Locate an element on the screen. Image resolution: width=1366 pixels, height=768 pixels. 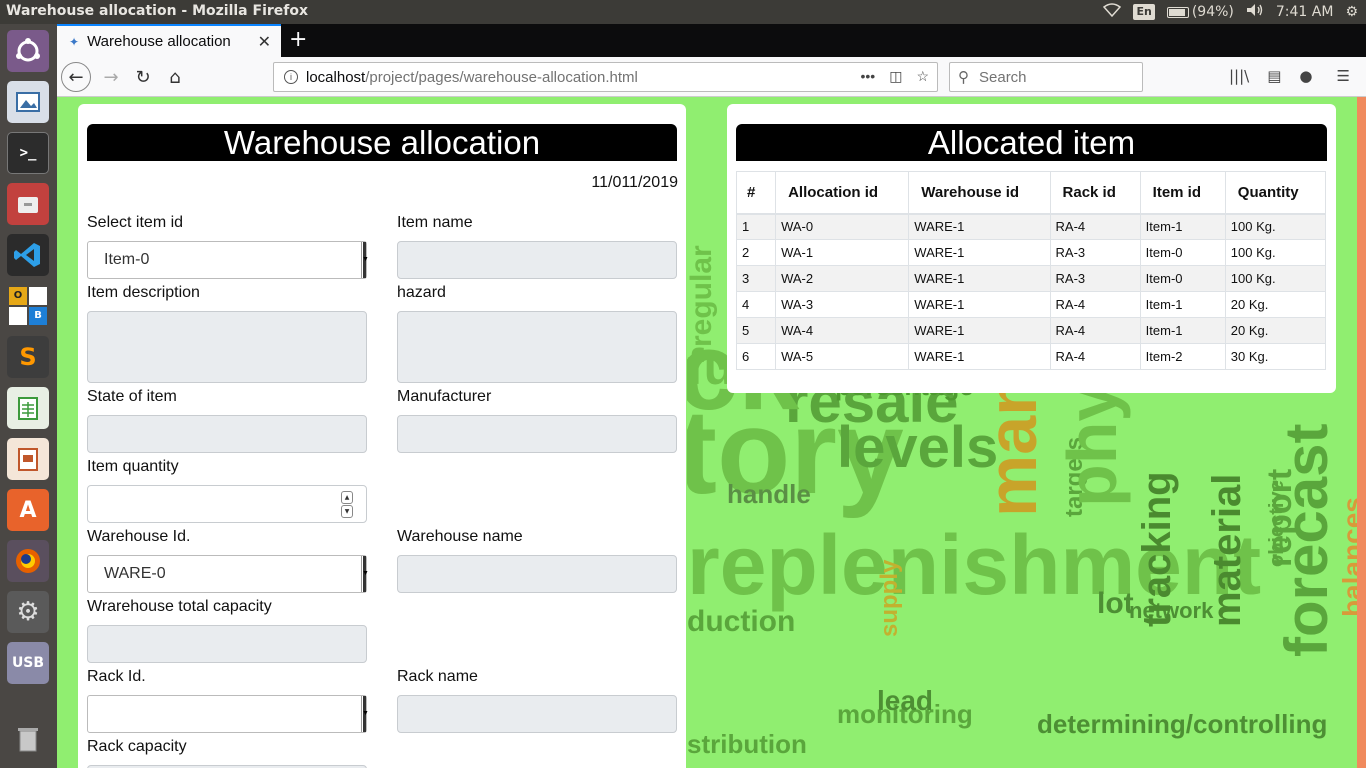
site-info-icon: i is located at coordinates (291, 77).